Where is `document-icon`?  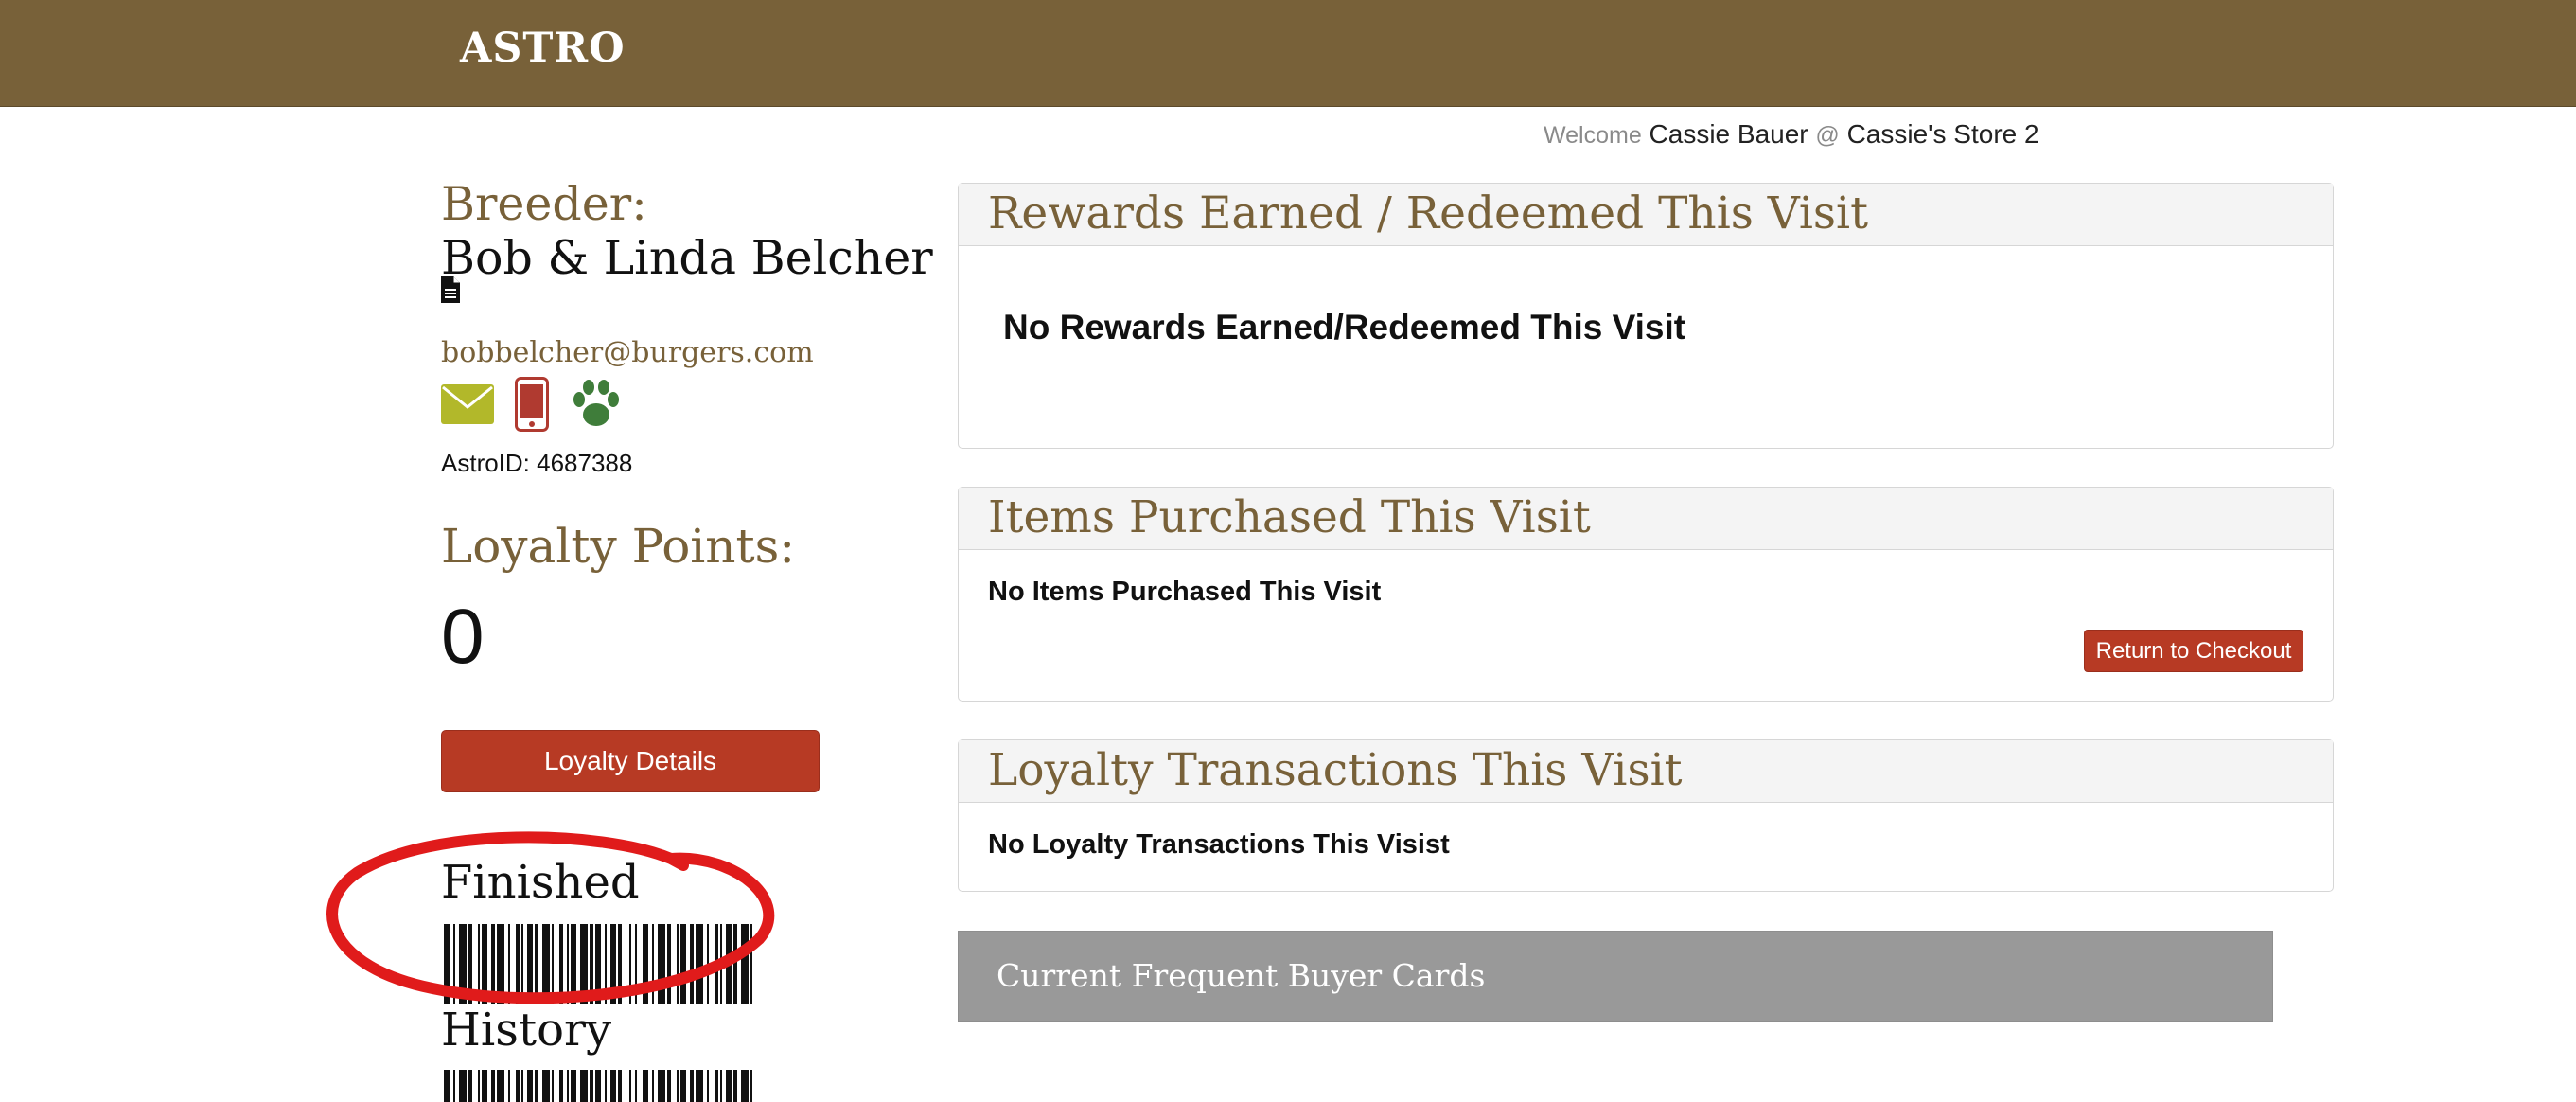 document-icon is located at coordinates (450, 289).